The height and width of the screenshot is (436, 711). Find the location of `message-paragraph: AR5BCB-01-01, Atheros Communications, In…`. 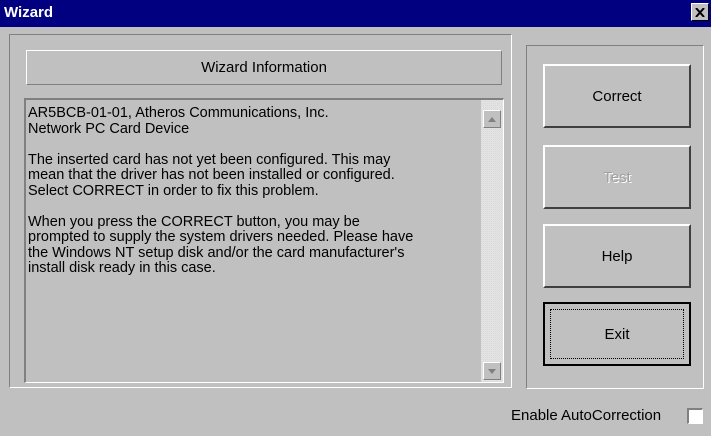

message-paragraph: AR5BCB-01-01, Atheros Communications, In… is located at coordinates (254, 121).